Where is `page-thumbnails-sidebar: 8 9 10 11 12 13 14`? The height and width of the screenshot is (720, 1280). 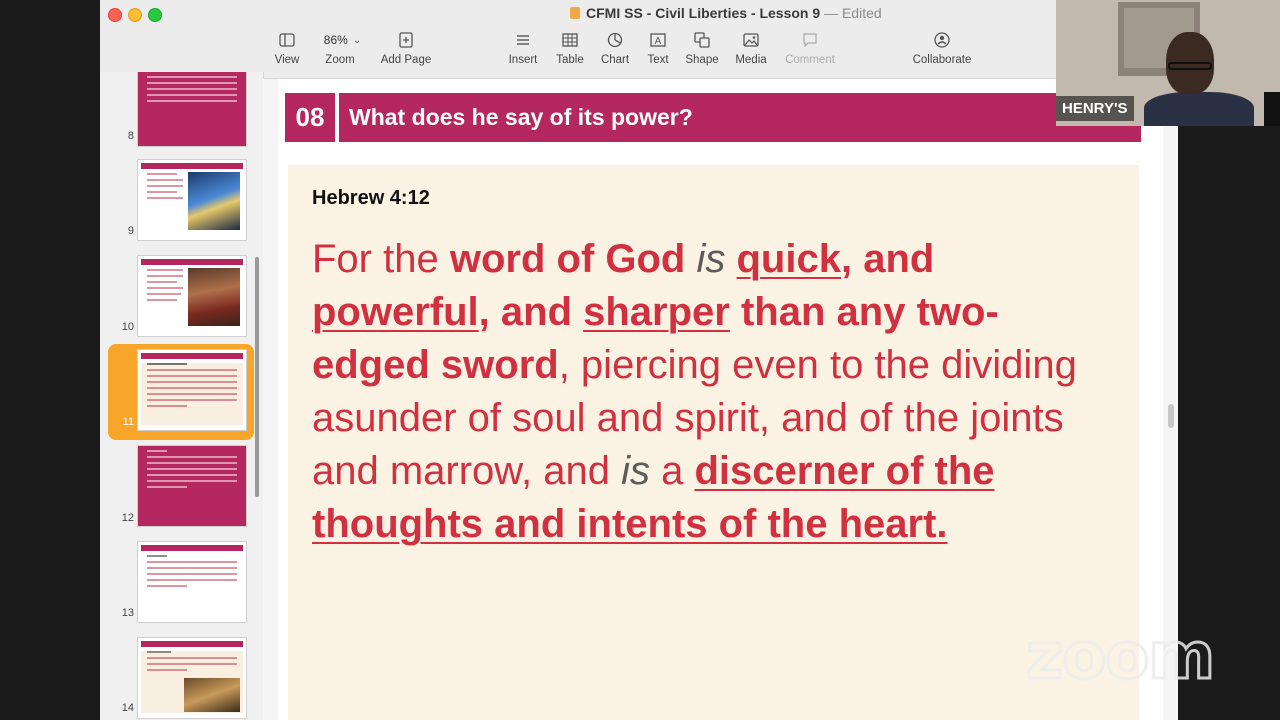
page-thumbnails-sidebar: 8 9 10 11 12 13 14 is located at coordinates (182, 396).